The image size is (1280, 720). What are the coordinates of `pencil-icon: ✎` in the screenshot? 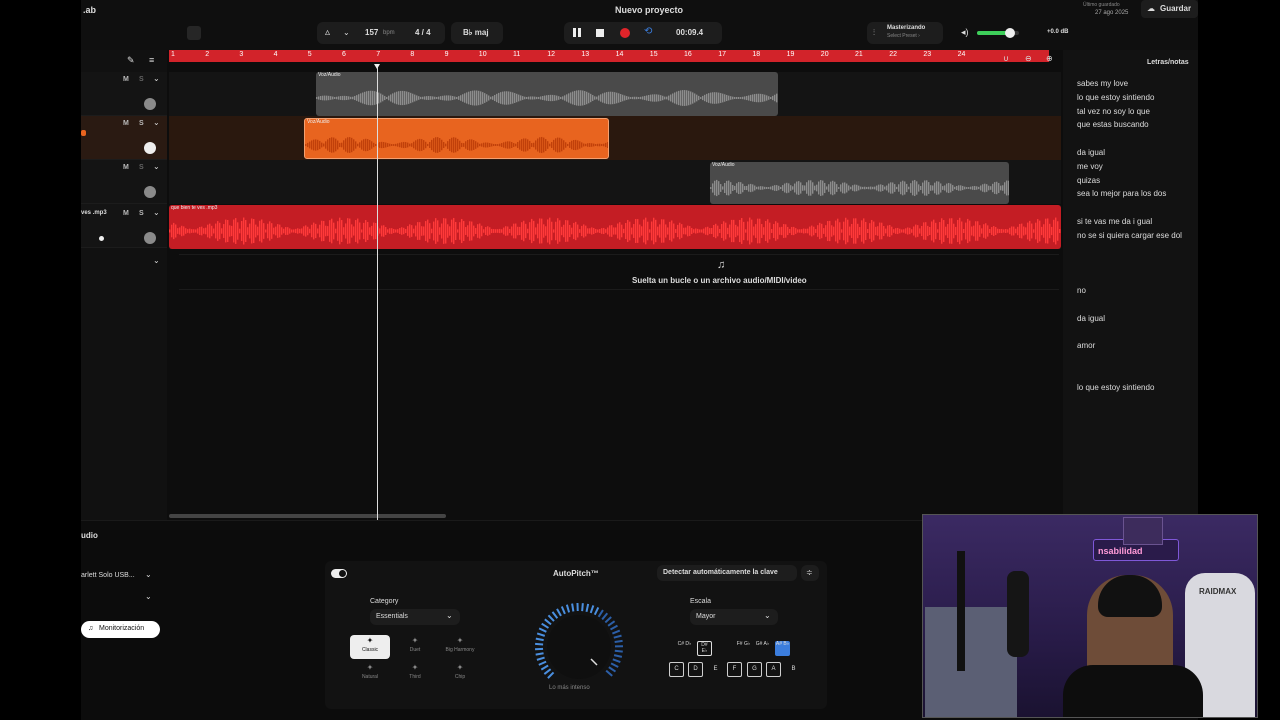 It's located at (131, 60).